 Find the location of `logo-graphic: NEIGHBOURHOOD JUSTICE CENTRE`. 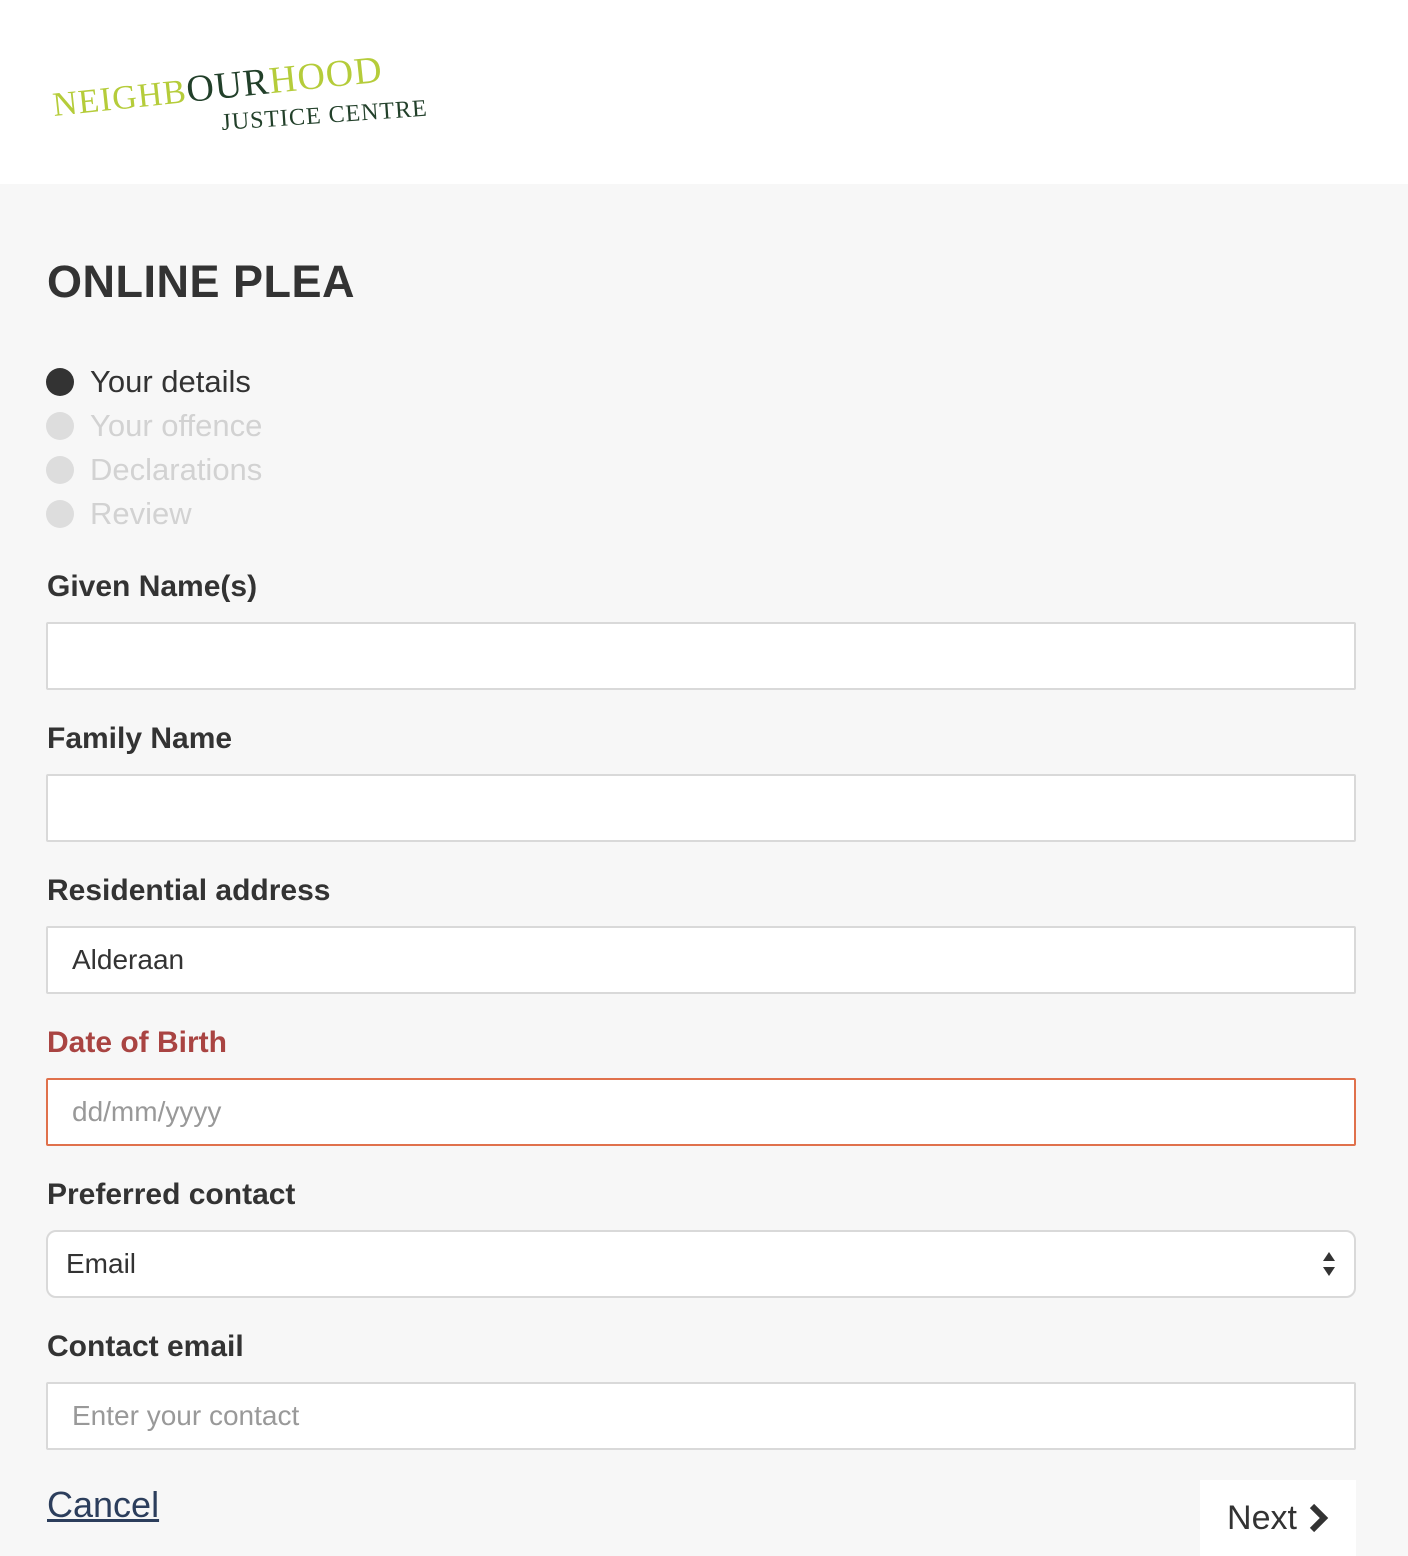

logo-graphic: NEIGHBOURHOOD JUSTICE CENTRE is located at coordinates (240, 92).